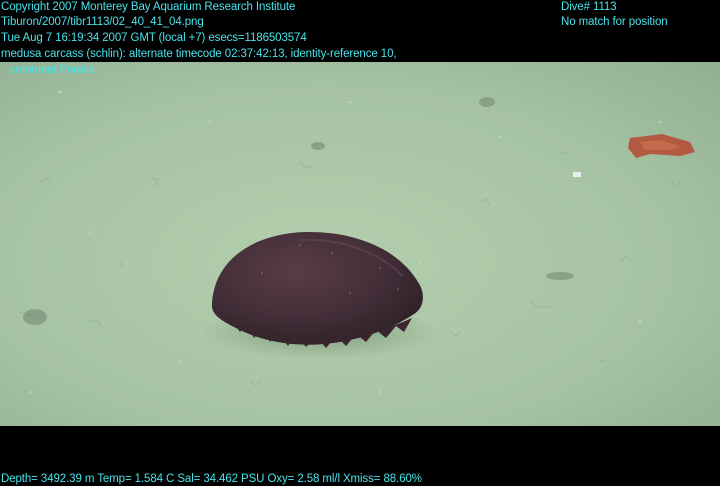 Image resolution: width=720 pixels, height=486 pixels. Describe the element at coordinates (614, 22) in the screenshot. I see `position-status: No match for position` at that location.